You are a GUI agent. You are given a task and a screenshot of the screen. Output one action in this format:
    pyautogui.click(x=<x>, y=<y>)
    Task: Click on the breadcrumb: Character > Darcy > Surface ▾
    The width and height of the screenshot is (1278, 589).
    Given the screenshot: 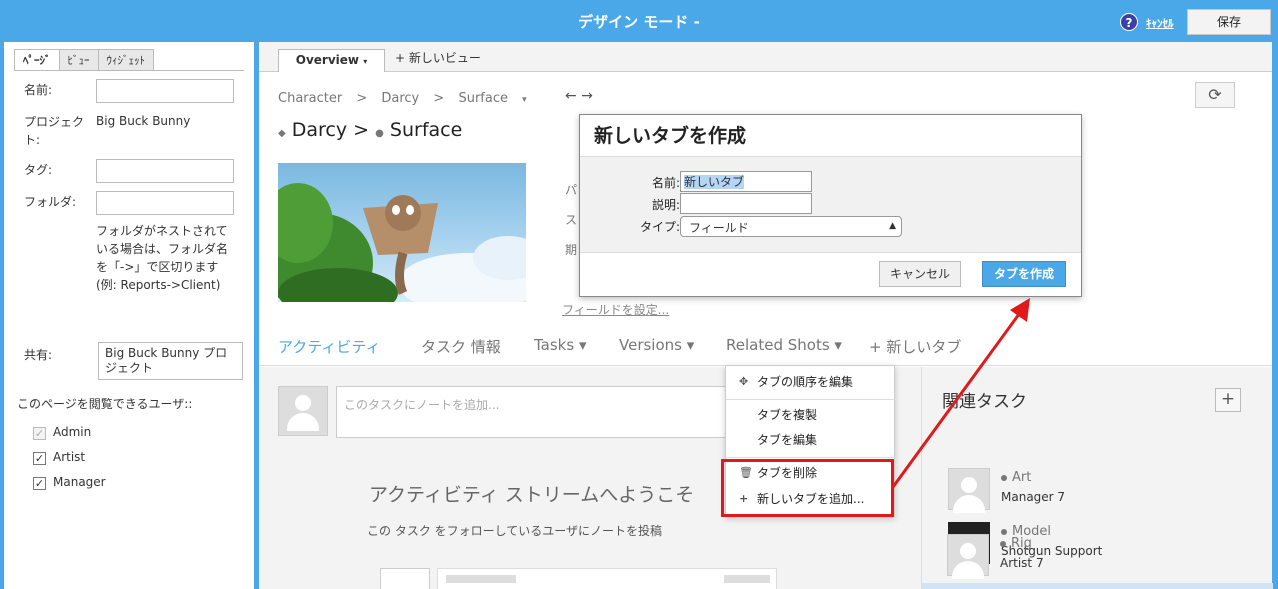 What is the action you would take?
    pyautogui.click(x=407, y=98)
    